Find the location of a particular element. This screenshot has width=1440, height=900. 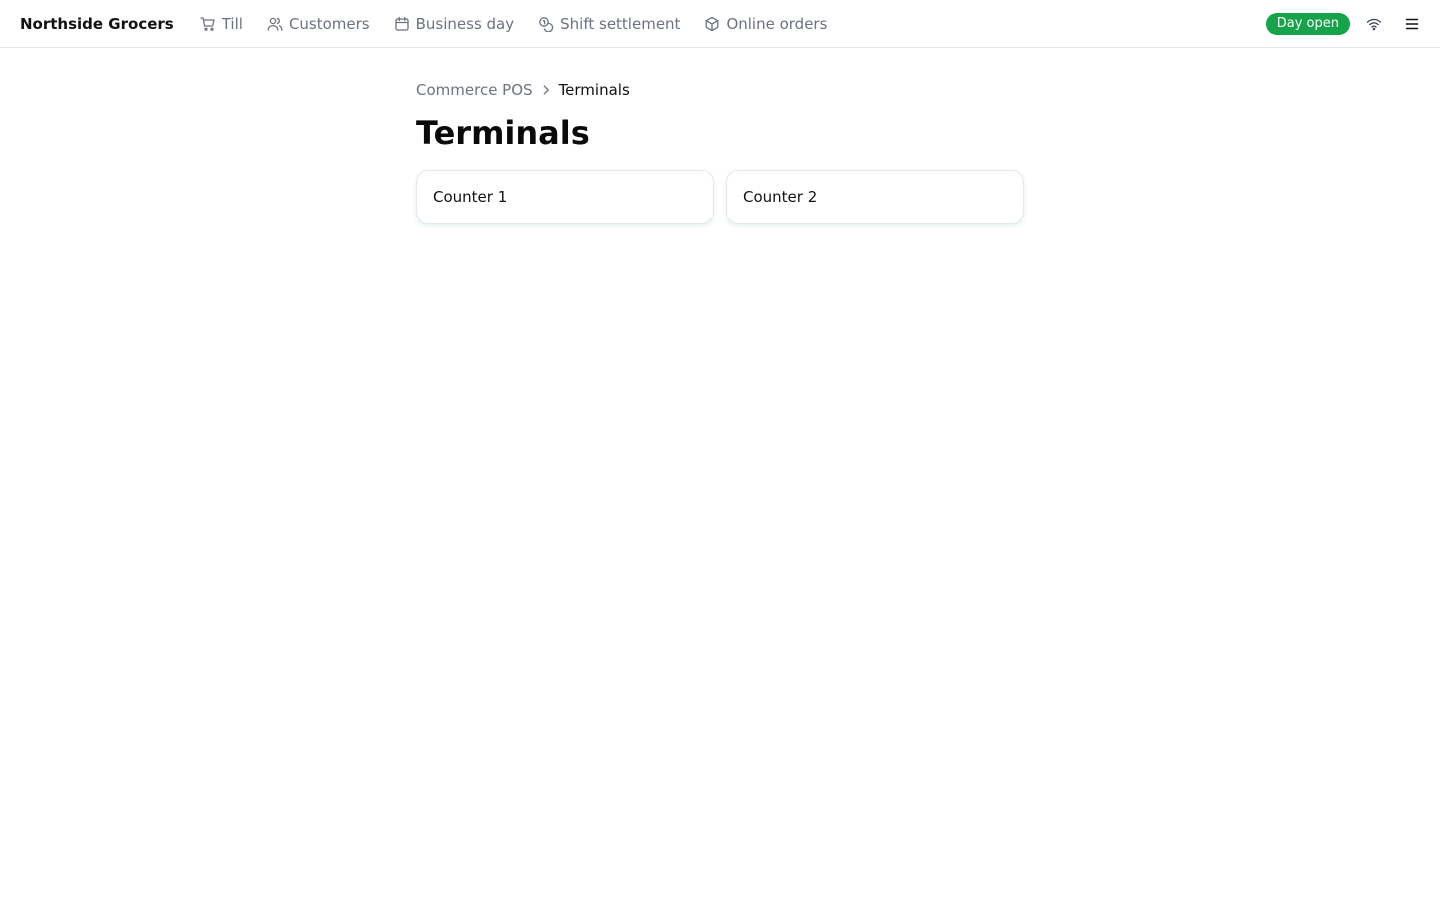

nav-item-label: Till is located at coordinates (232, 23).